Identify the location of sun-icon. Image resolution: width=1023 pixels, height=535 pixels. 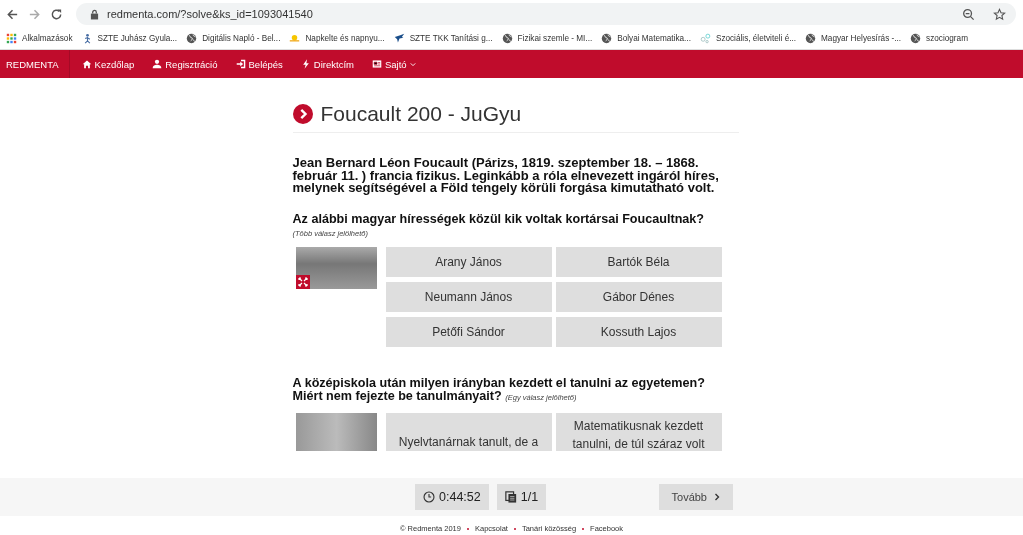
(295, 38).